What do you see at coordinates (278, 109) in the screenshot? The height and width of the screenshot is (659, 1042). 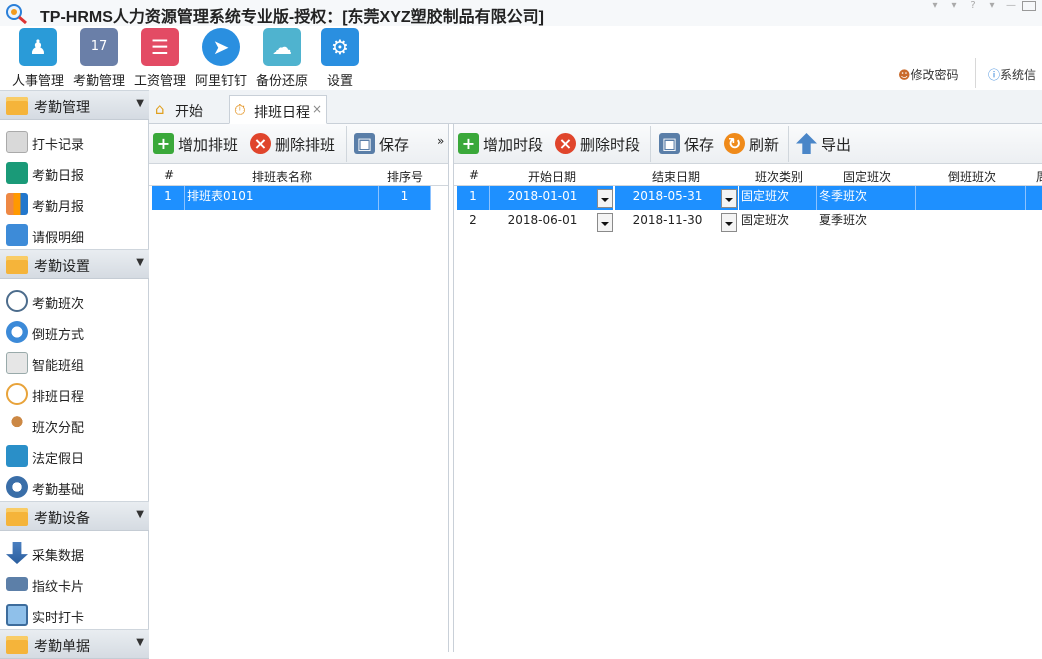 I see `tab-schedule: ⏱ 排班日程 ×` at bounding box center [278, 109].